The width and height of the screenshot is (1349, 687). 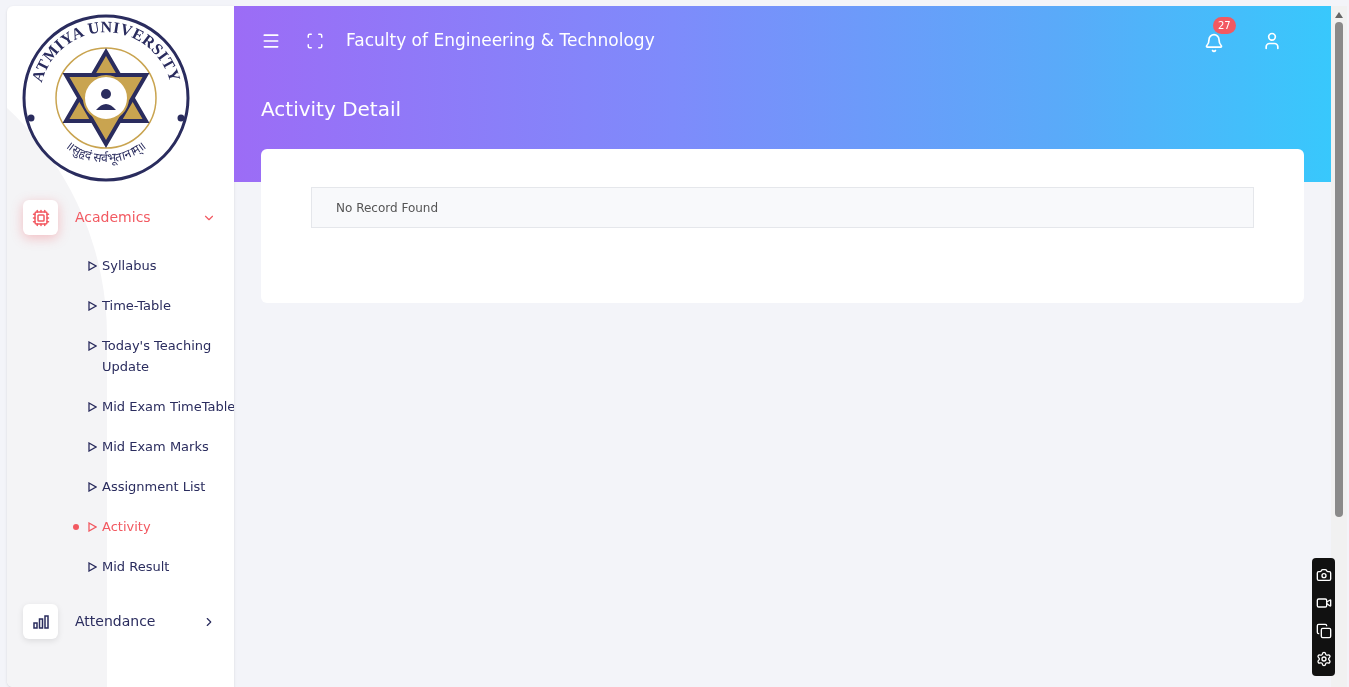 What do you see at coordinates (782, 207) in the screenshot?
I see `empty-message: No Record Found` at bounding box center [782, 207].